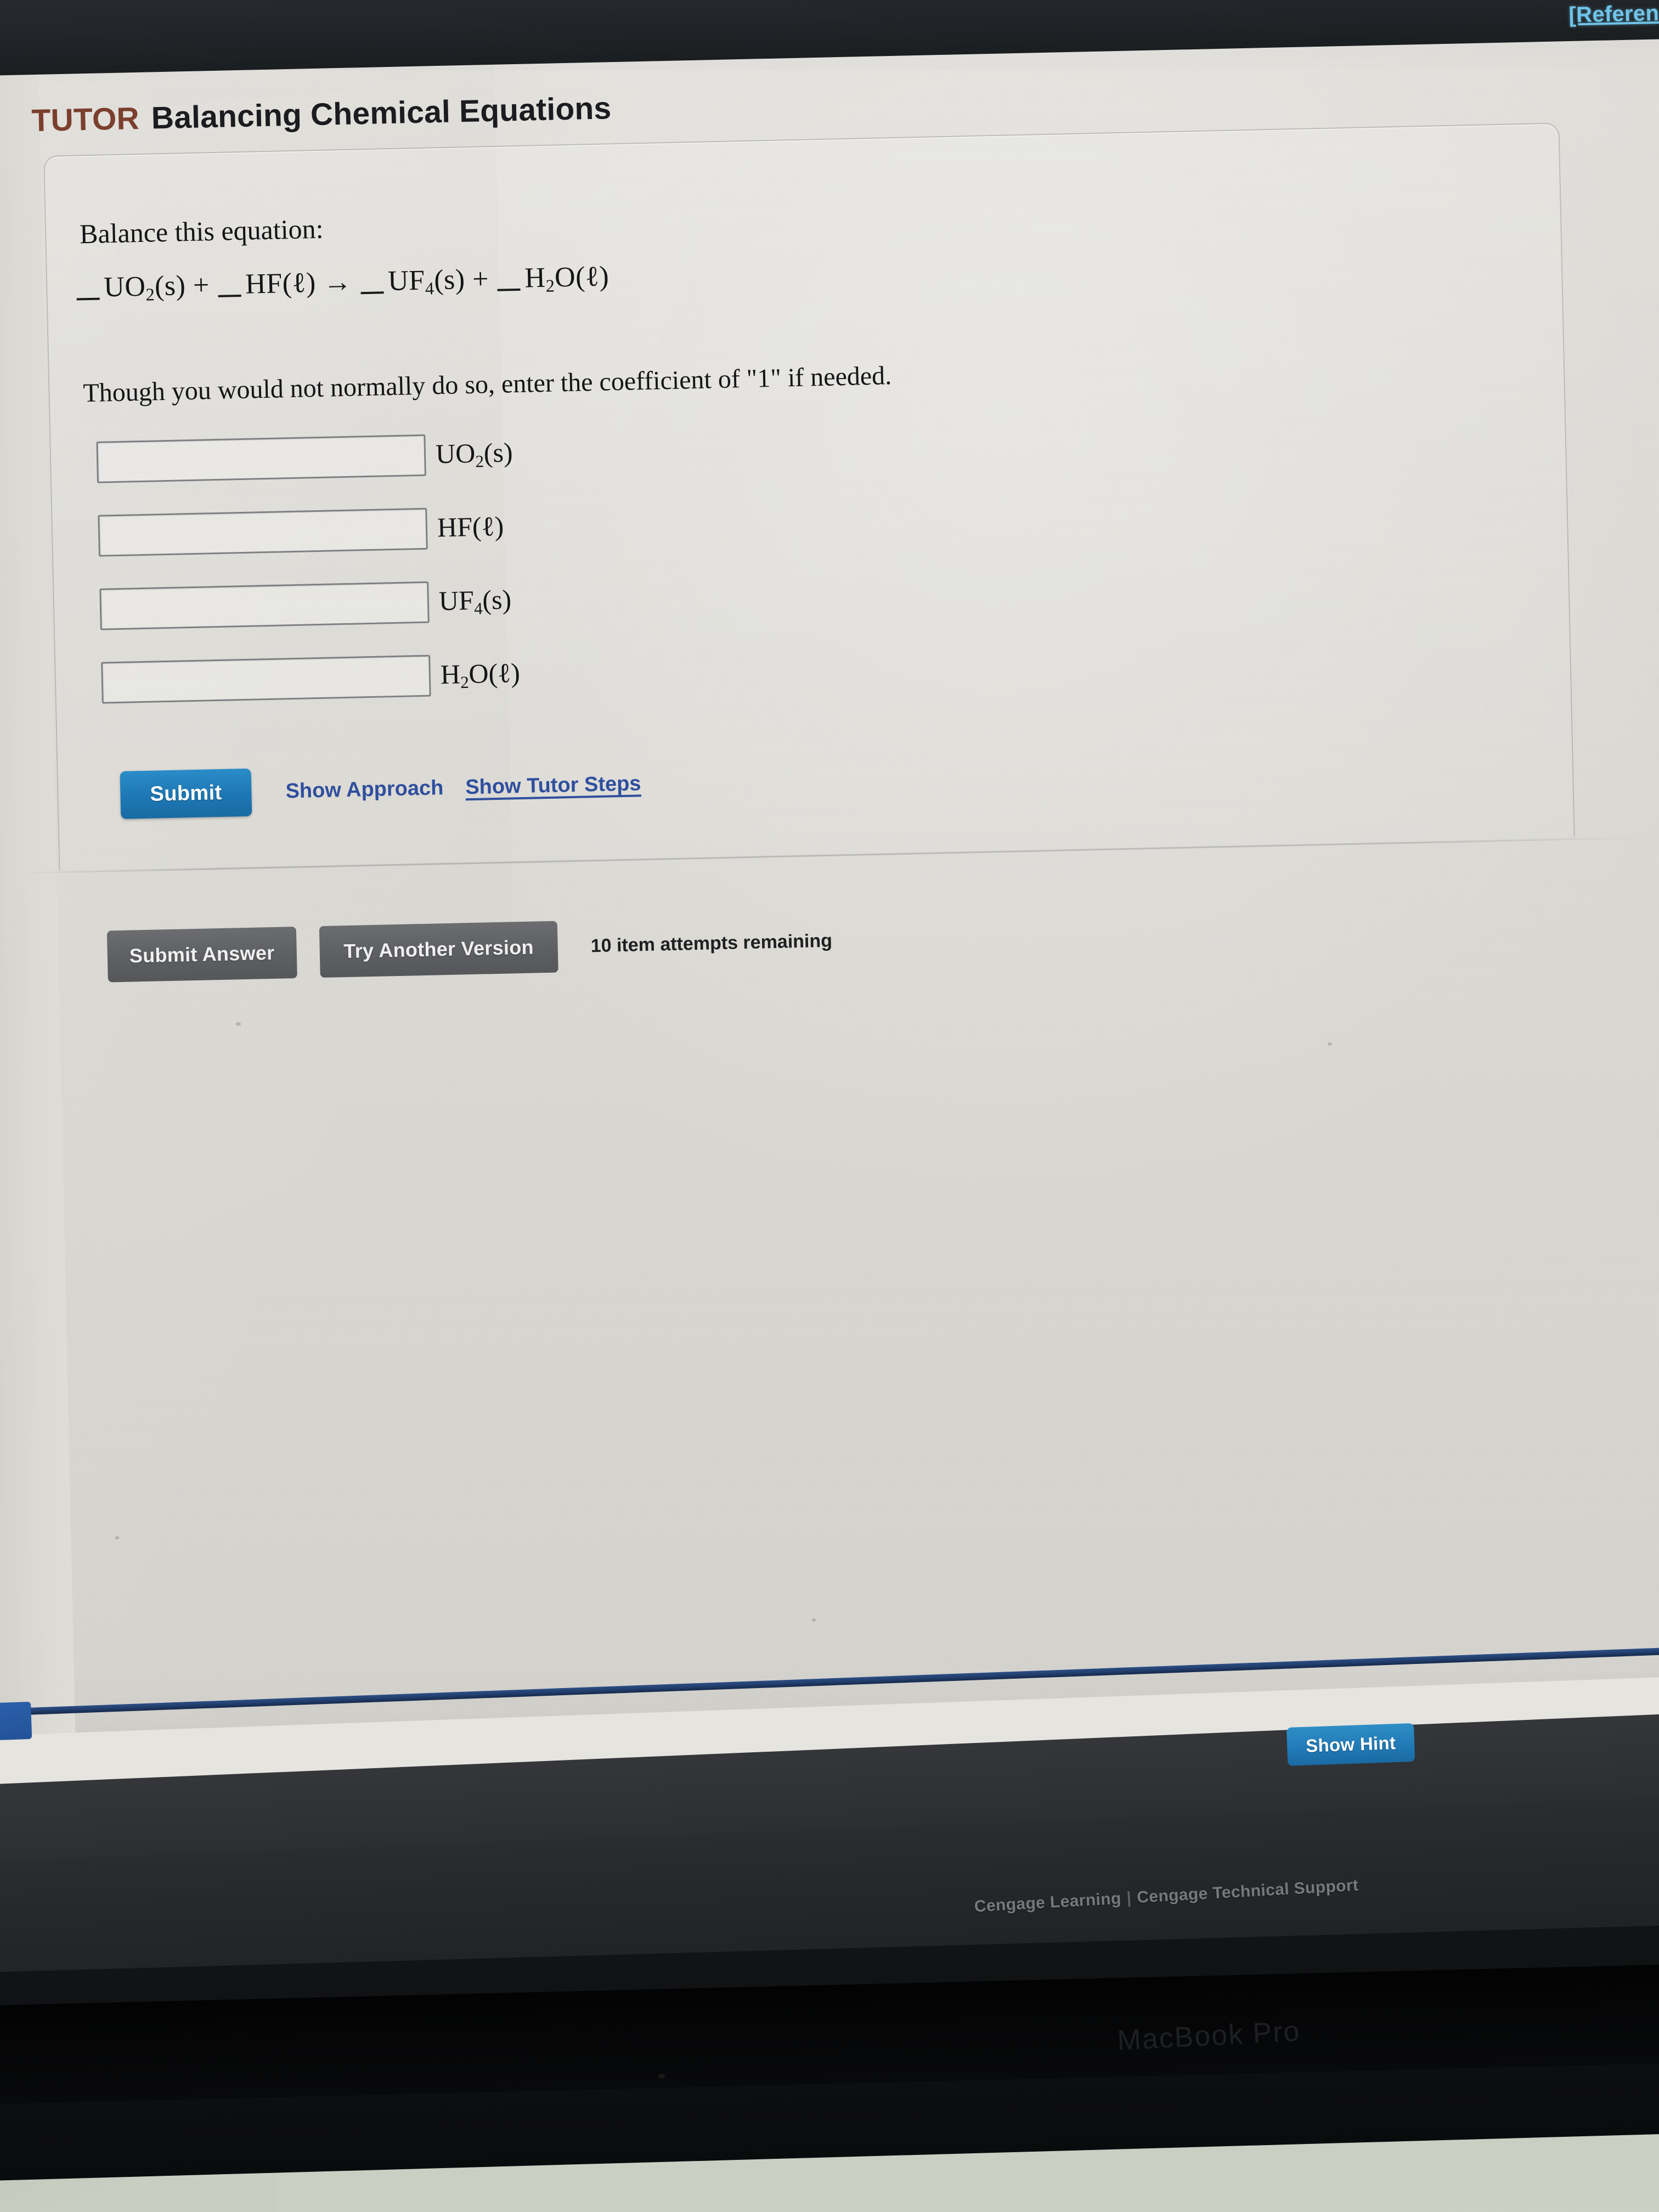  Describe the element at coordinates (471, 526) in the screenshot. I see `species-label-hf: HF(ℓ)` at that location.